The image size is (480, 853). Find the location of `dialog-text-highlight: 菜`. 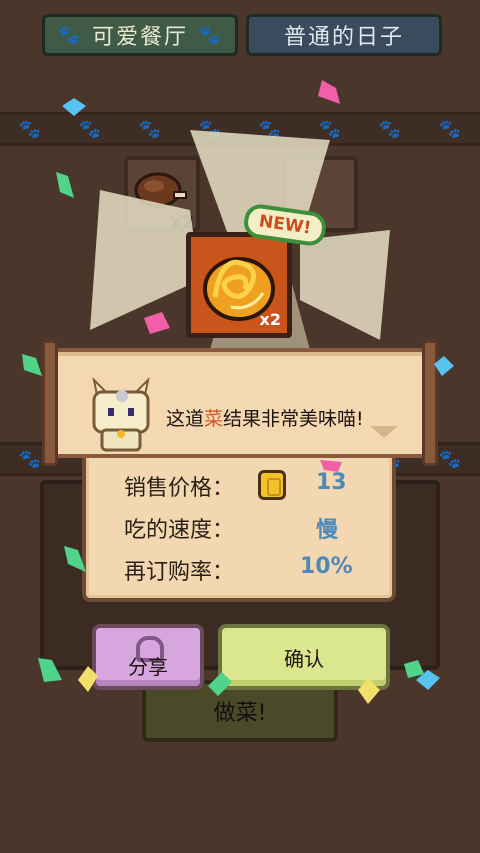

dialog-text-highlight: 菜 is located at coordinates (214, 419).